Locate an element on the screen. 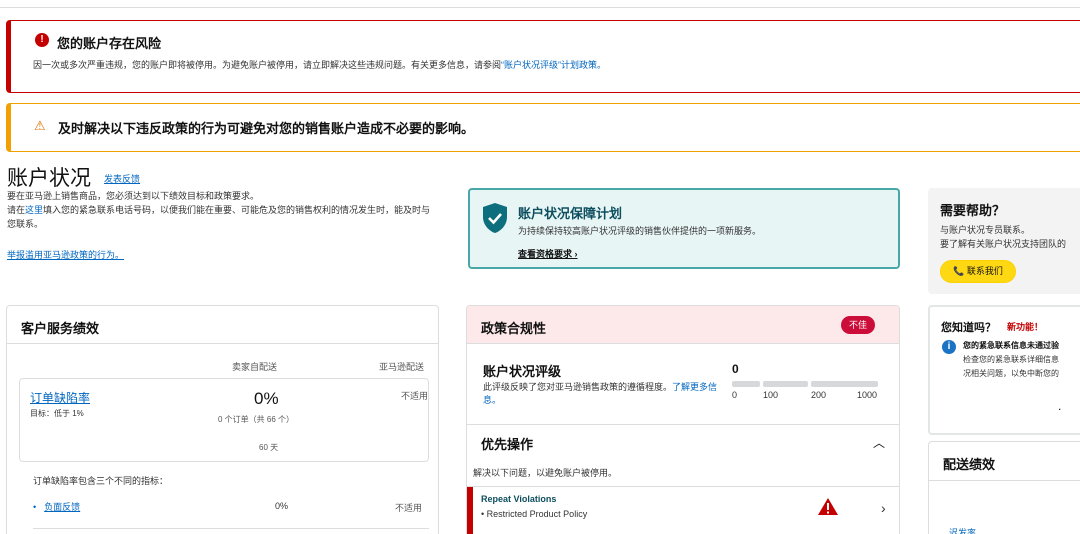 The height and width of the screenshot is (534, 1080). negative-feedback-row: • 负面反馈 is located at coordinates (57, 507).